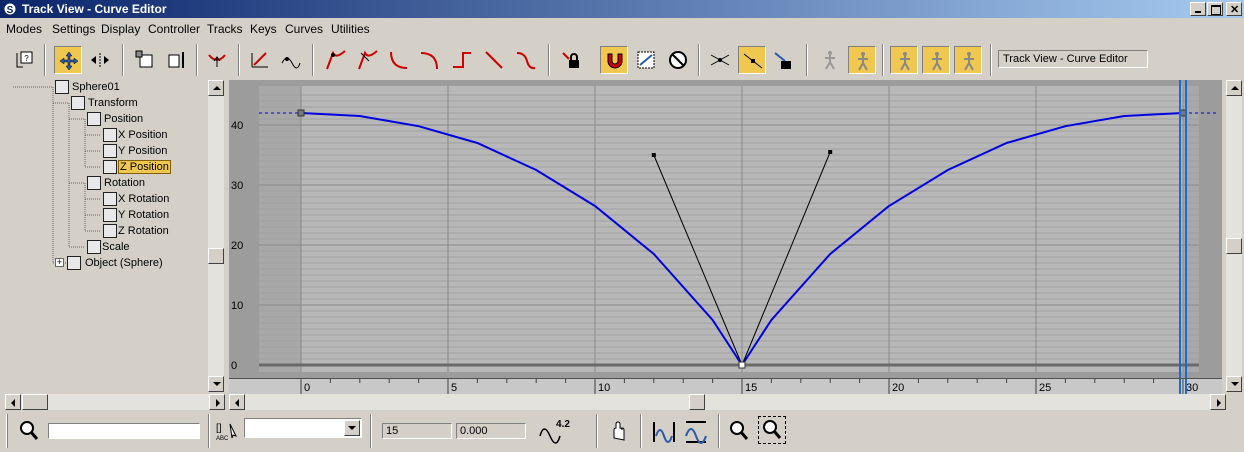 This screenshot has height=452, width=1244. Describe the element at coordinates (94, 183) in the screenshot. I see `rotation-icon` at that location.